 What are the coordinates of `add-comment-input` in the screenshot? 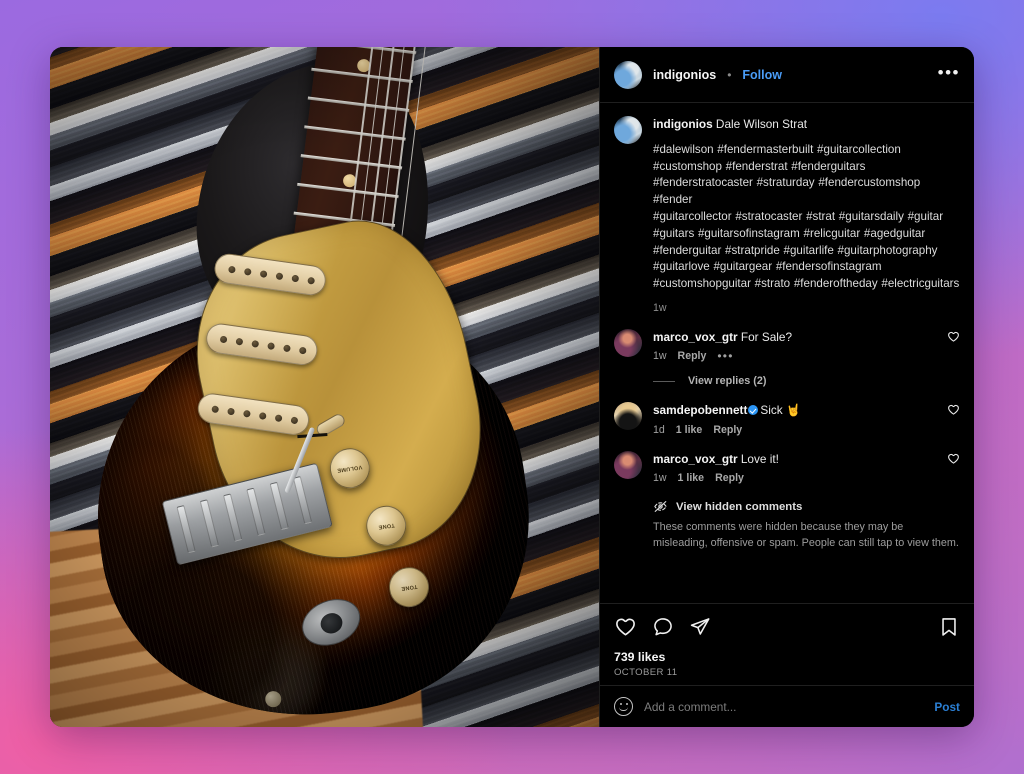 It's located at (784, 706).